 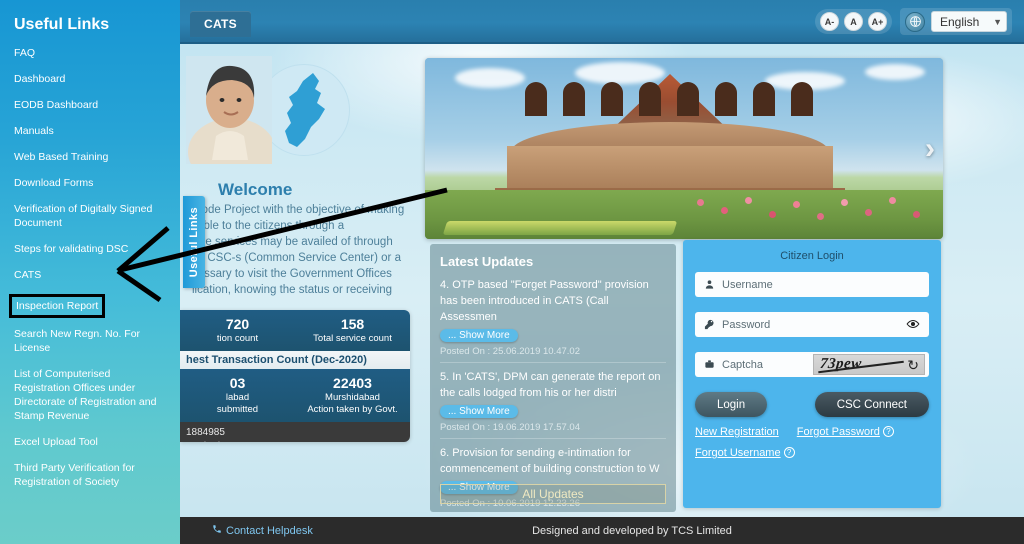 I want to click on citizen-login-title: Citizen Login, so click(x=812, y=256).